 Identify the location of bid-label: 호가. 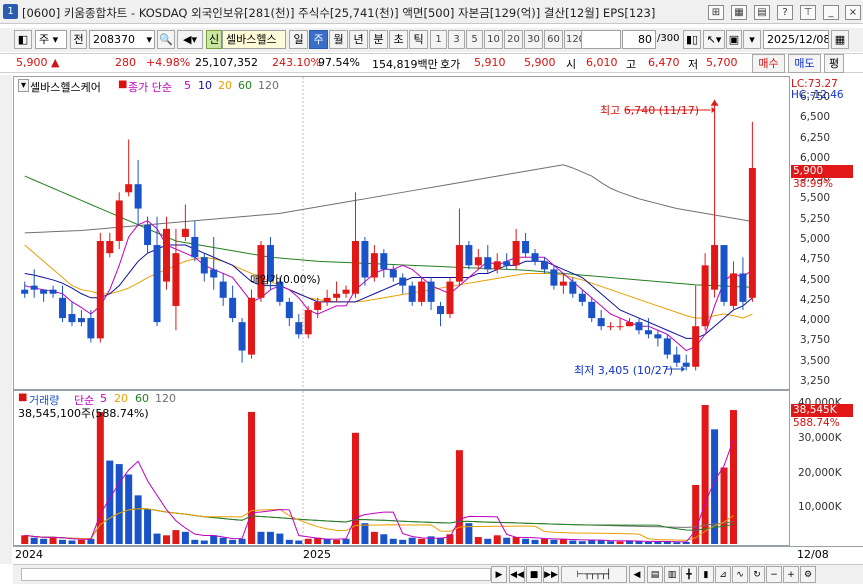
(450, 64).